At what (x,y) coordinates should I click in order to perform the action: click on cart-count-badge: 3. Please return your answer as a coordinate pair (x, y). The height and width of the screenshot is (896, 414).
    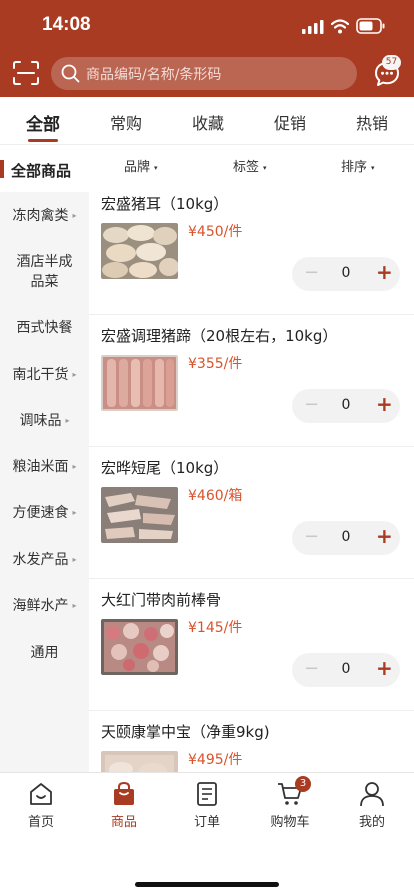
    Looking at the image, I should click on (303, 784).